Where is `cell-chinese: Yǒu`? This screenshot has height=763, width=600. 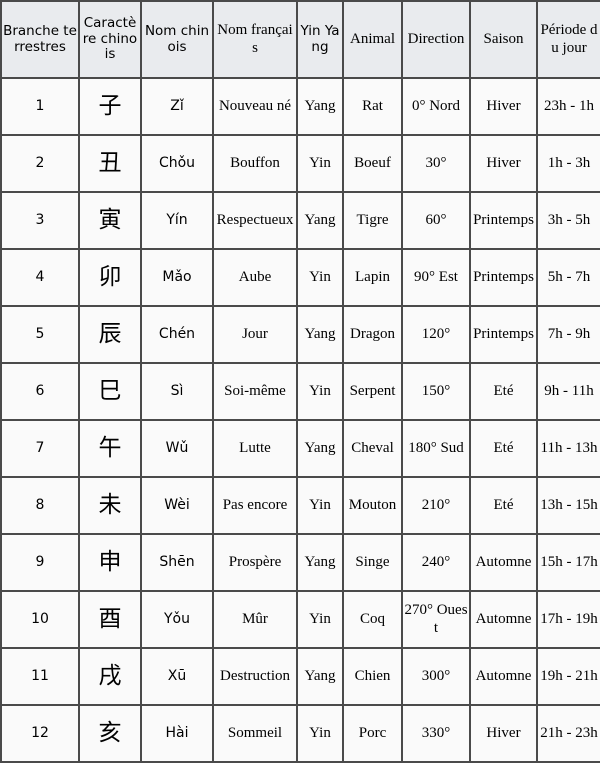
cell-chinese: Yǒu is located at coordinates (177, 619).